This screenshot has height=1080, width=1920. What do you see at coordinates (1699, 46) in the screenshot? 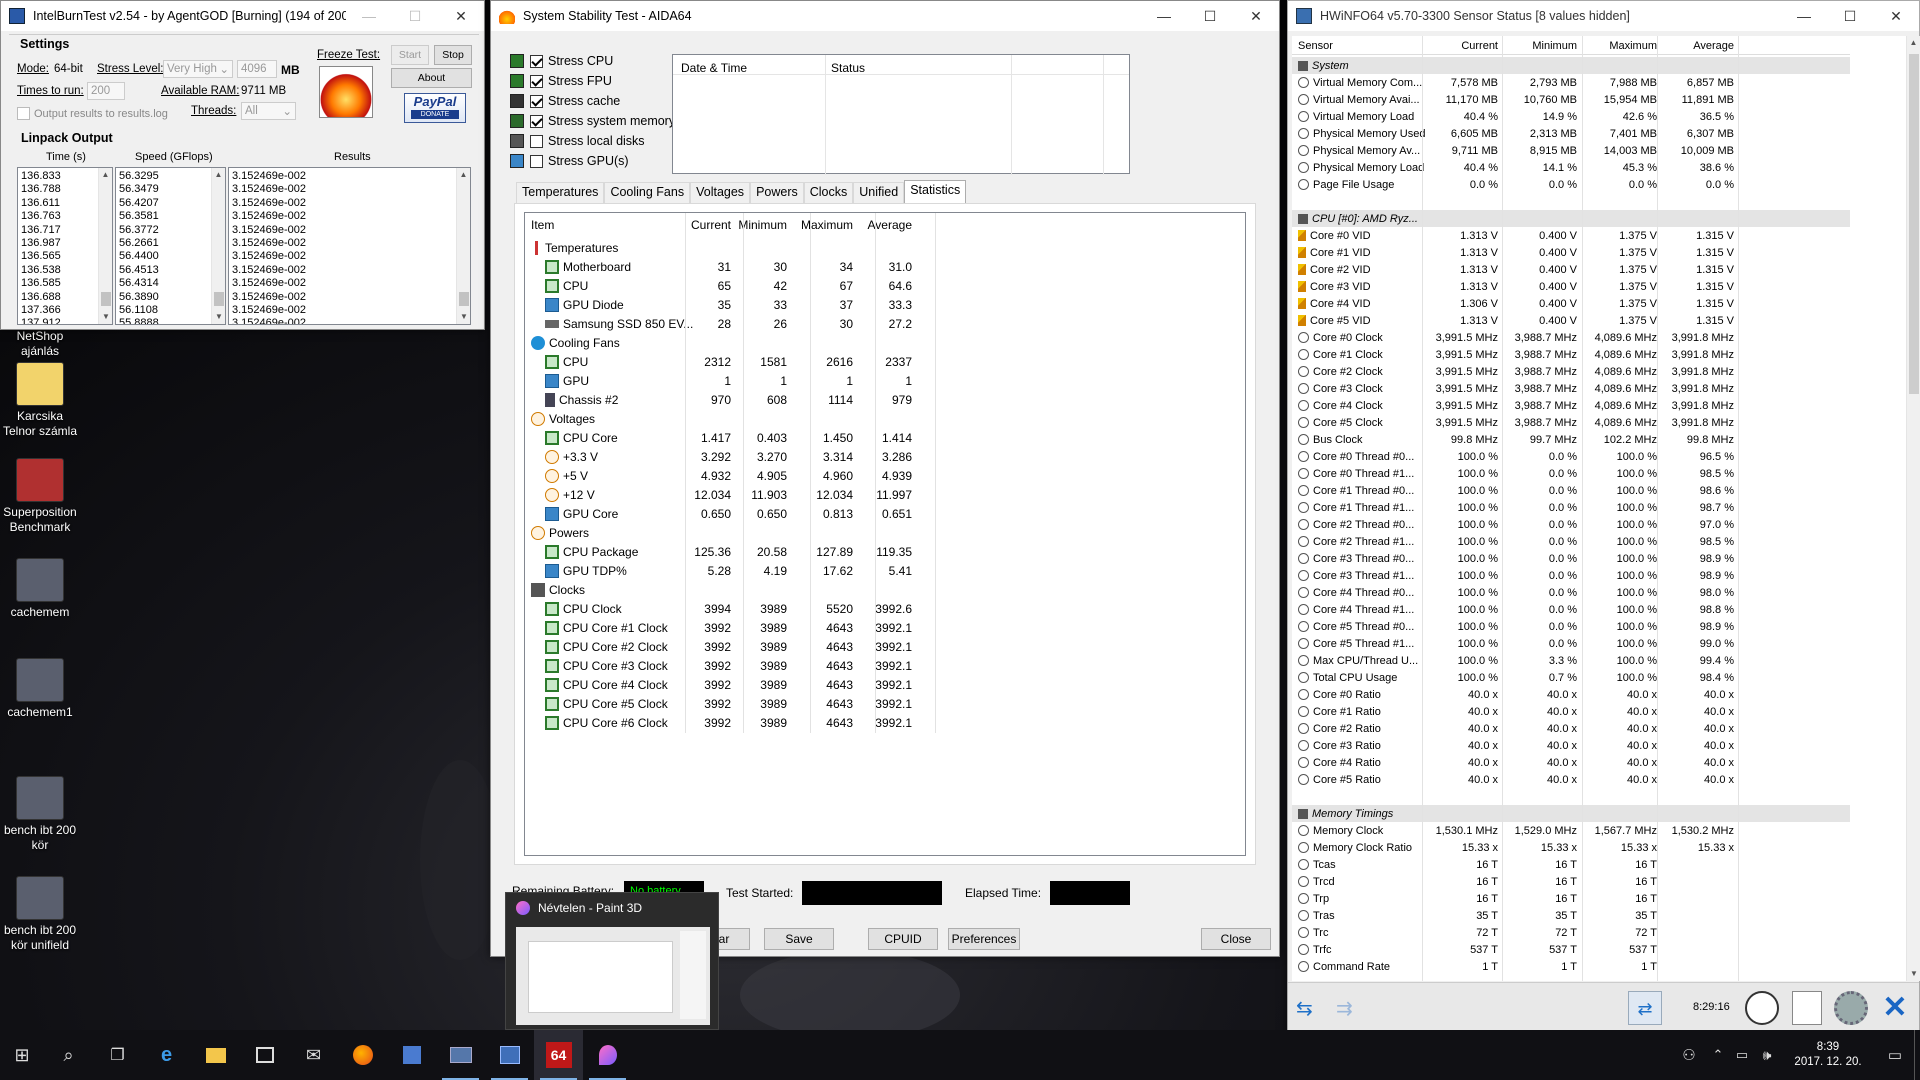
I see `sensor-column-header: Average` at bounding box center [1699, 46].